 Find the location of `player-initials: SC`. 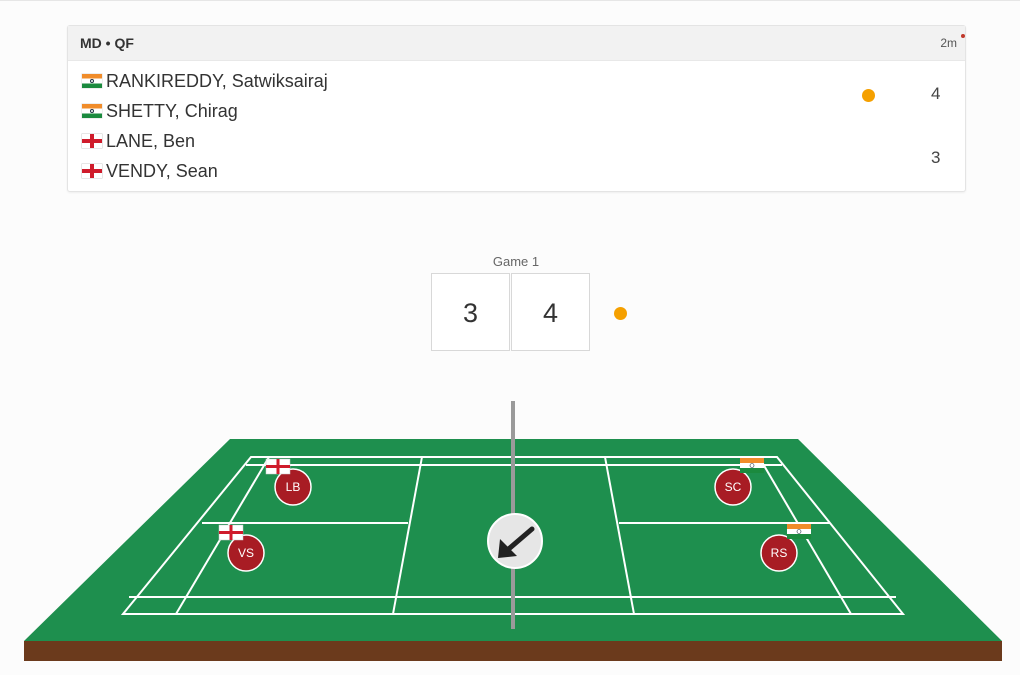

player-initials: SC is located at coordinates (733, 487).